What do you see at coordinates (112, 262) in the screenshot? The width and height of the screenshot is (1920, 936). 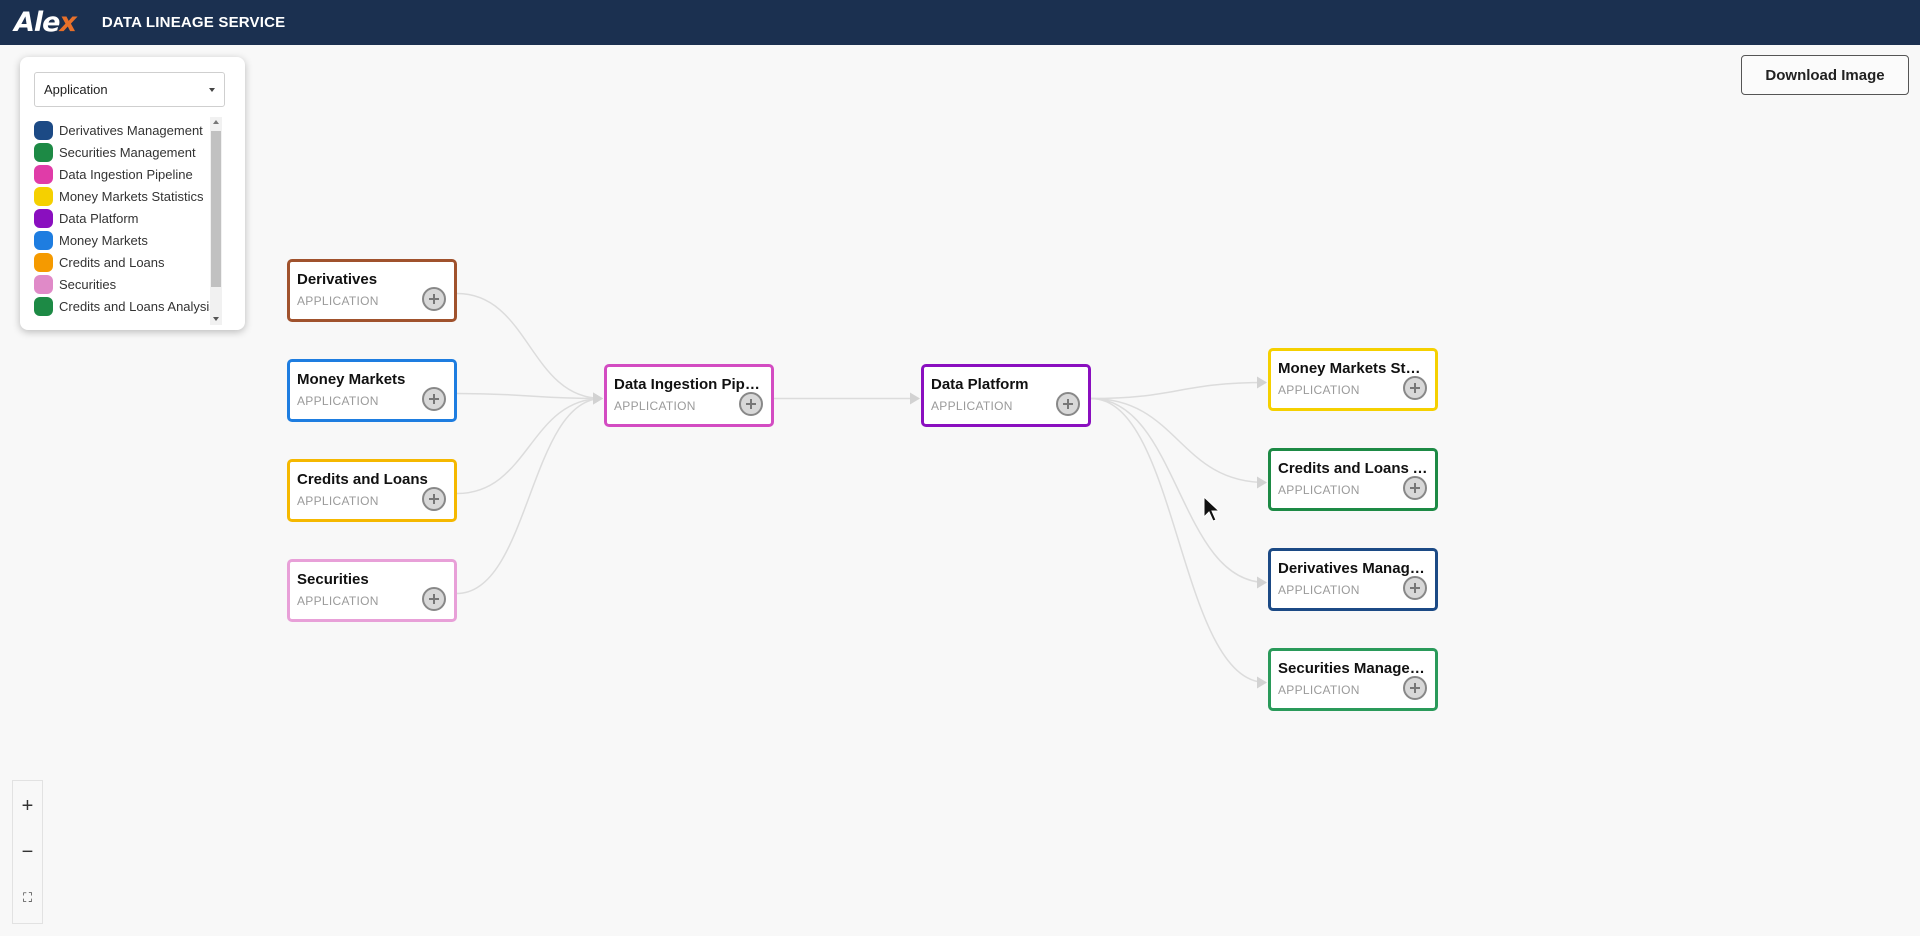 I see `legend-item-label: Credits and Loans` at bounding box center [112, 262].